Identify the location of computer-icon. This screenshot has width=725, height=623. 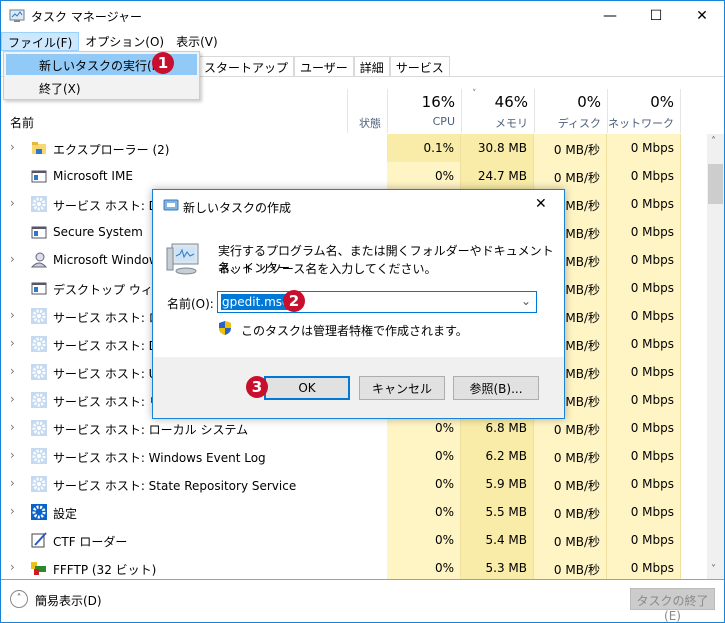
(182, 259).